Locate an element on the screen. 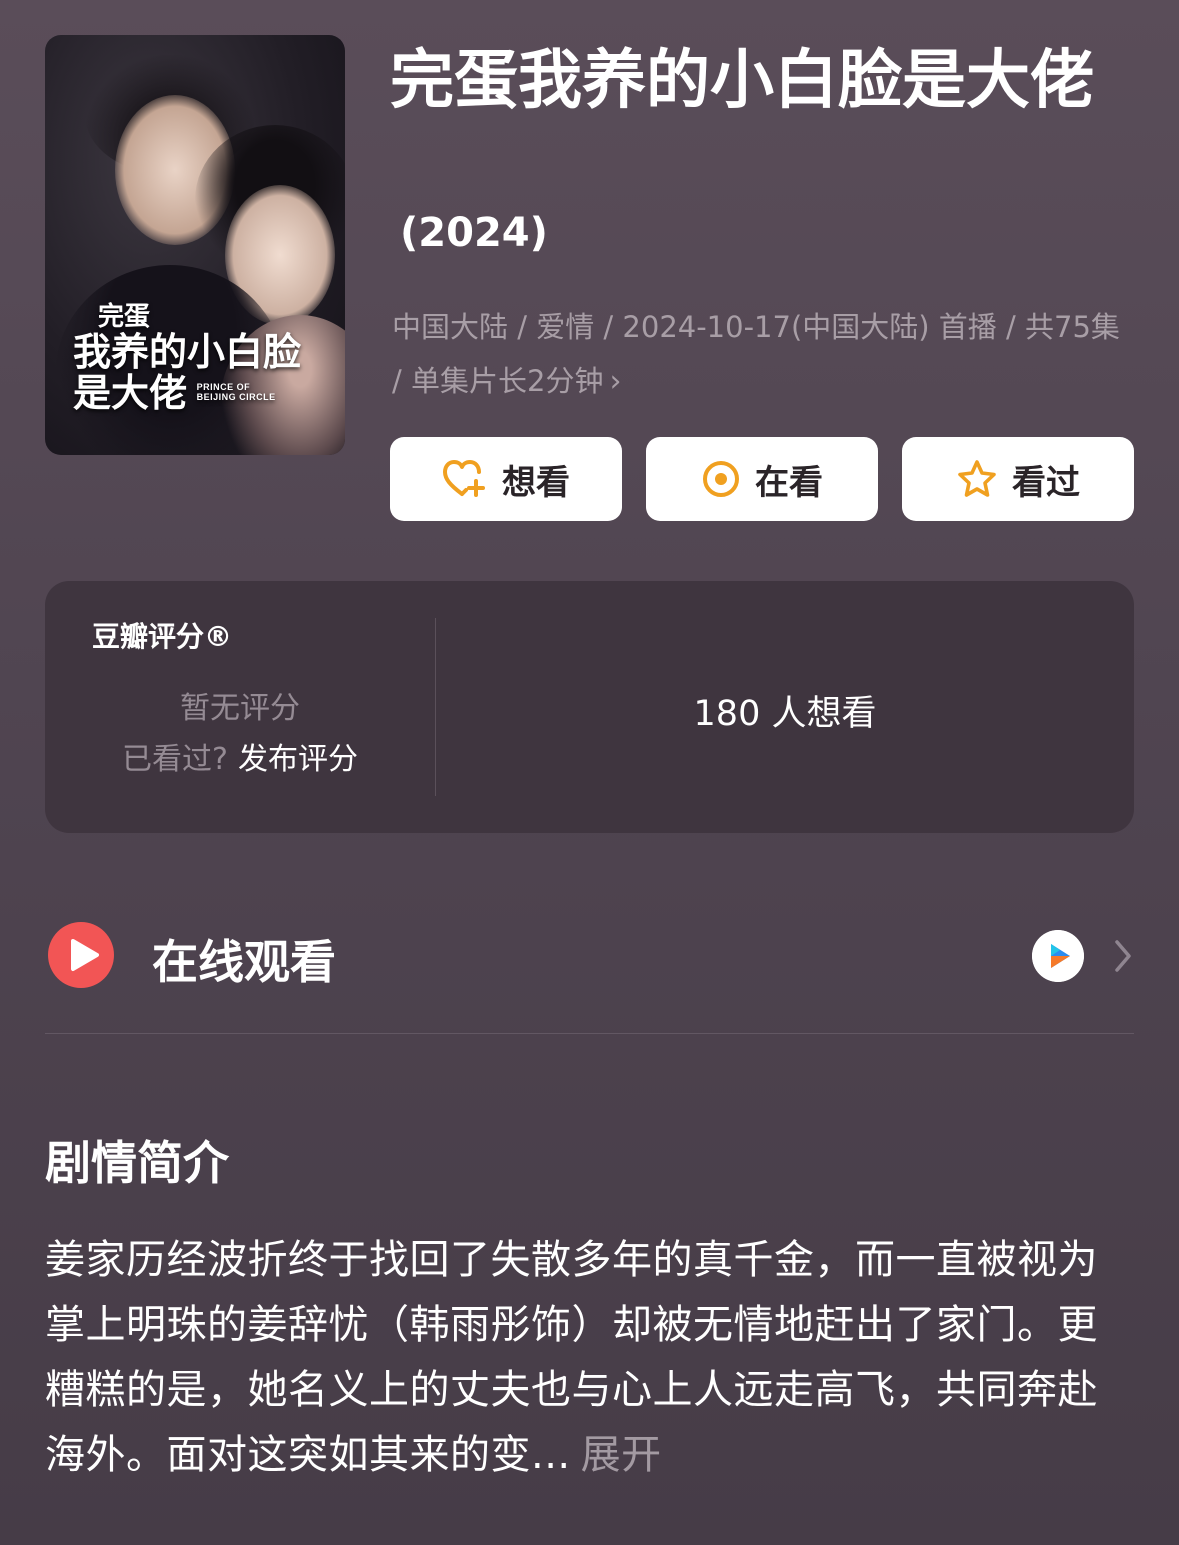  poster-title-line2: 我养的小白脸 is located at coordinates (187, 352).